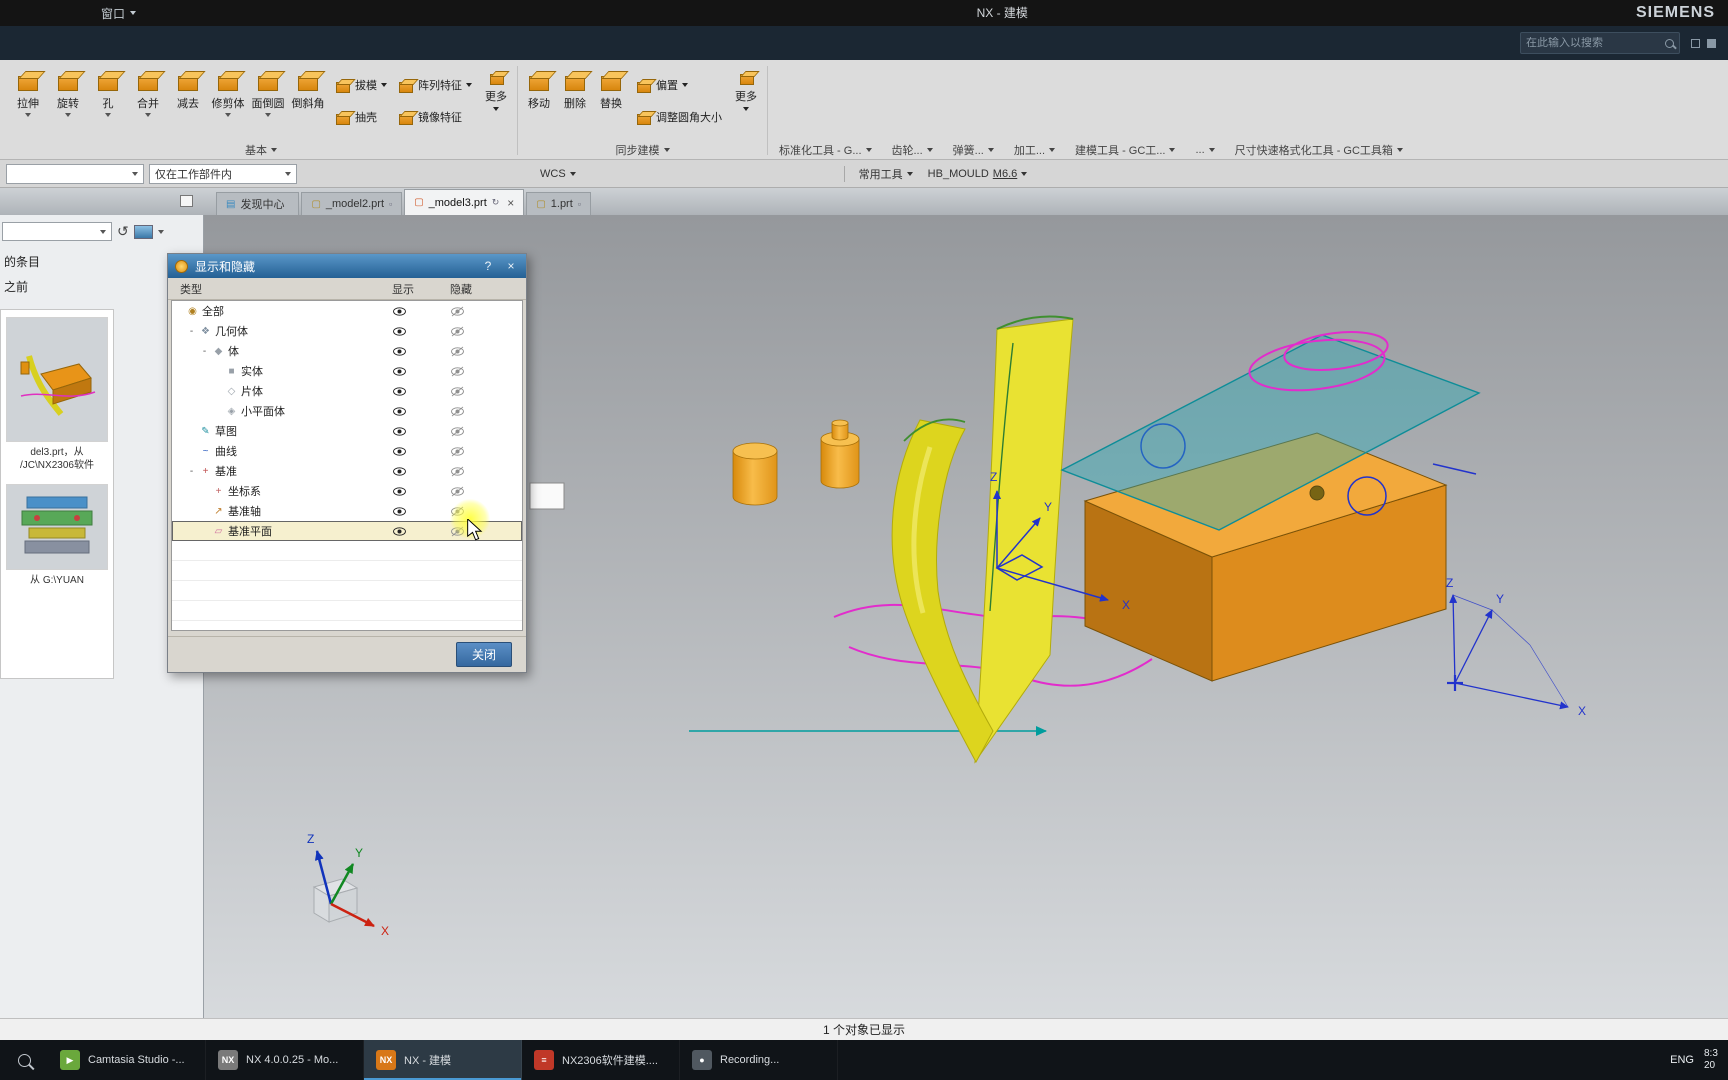 This screenshot has height=1080, width=1728. I want to click on ribbon-large-button: 删除, so click(575, 86).